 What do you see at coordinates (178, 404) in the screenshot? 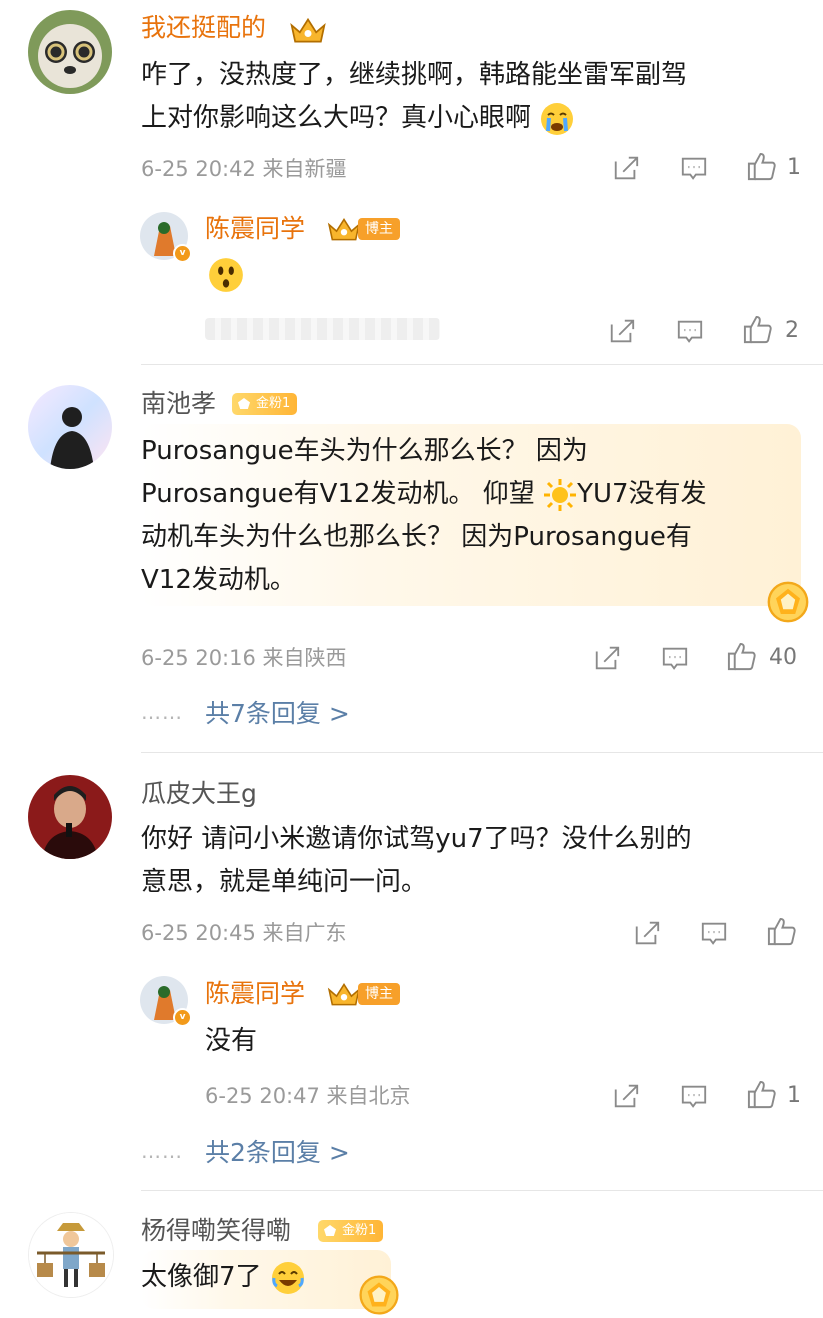
I see `username: 南池孝` at bounding box center [178, 404].